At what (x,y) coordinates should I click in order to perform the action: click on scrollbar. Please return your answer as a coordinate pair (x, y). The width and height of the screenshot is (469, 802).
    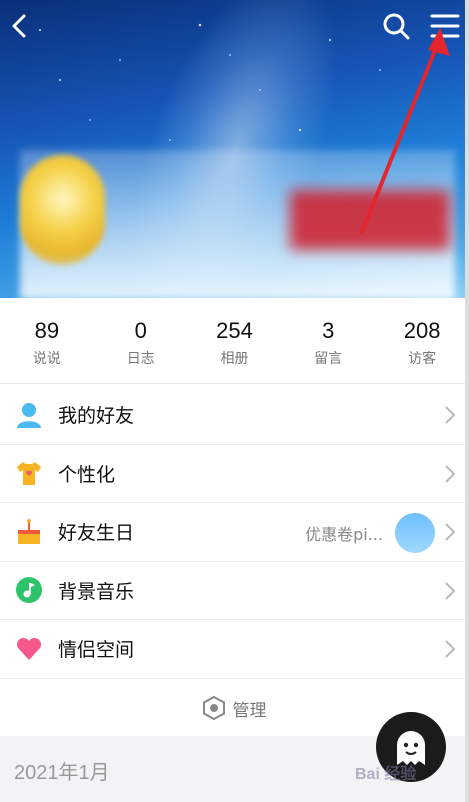
    Looking at the image, I should click on (467, 401).